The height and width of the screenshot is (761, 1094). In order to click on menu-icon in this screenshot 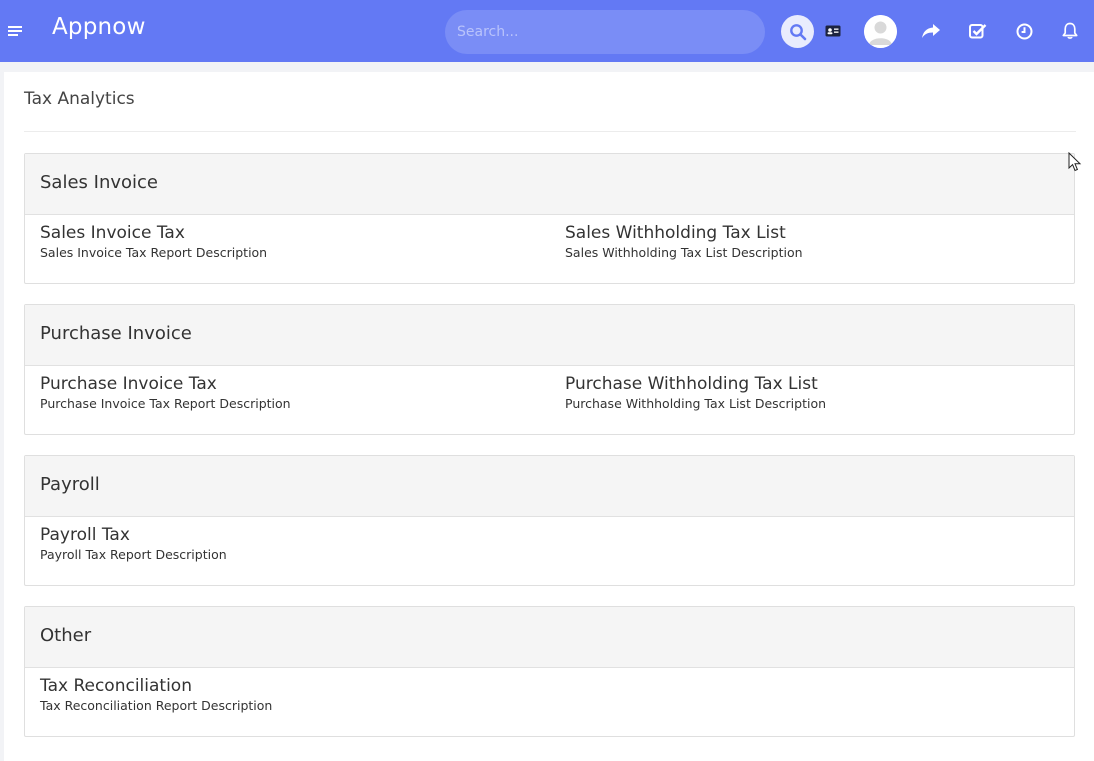, I will do `click(15, 31)`.